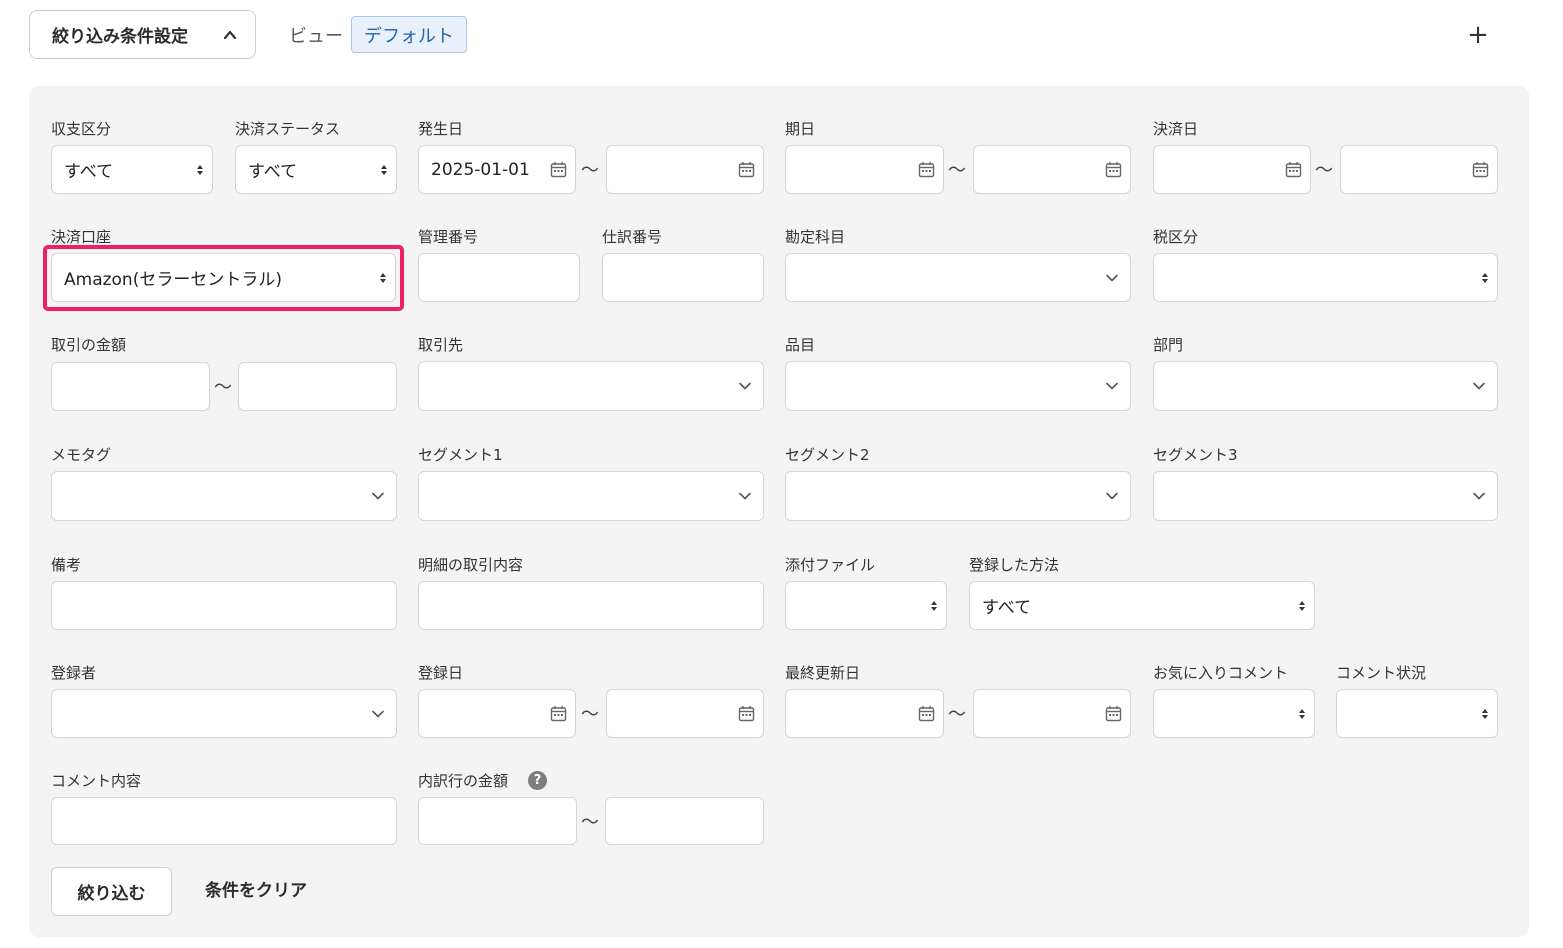 The width and height of the screenshot is (1563, 948). What do you see at coordinates (1052, 713) in the screenshot?
I see `last-updated-to-input` at bounding box center [1052, 713].